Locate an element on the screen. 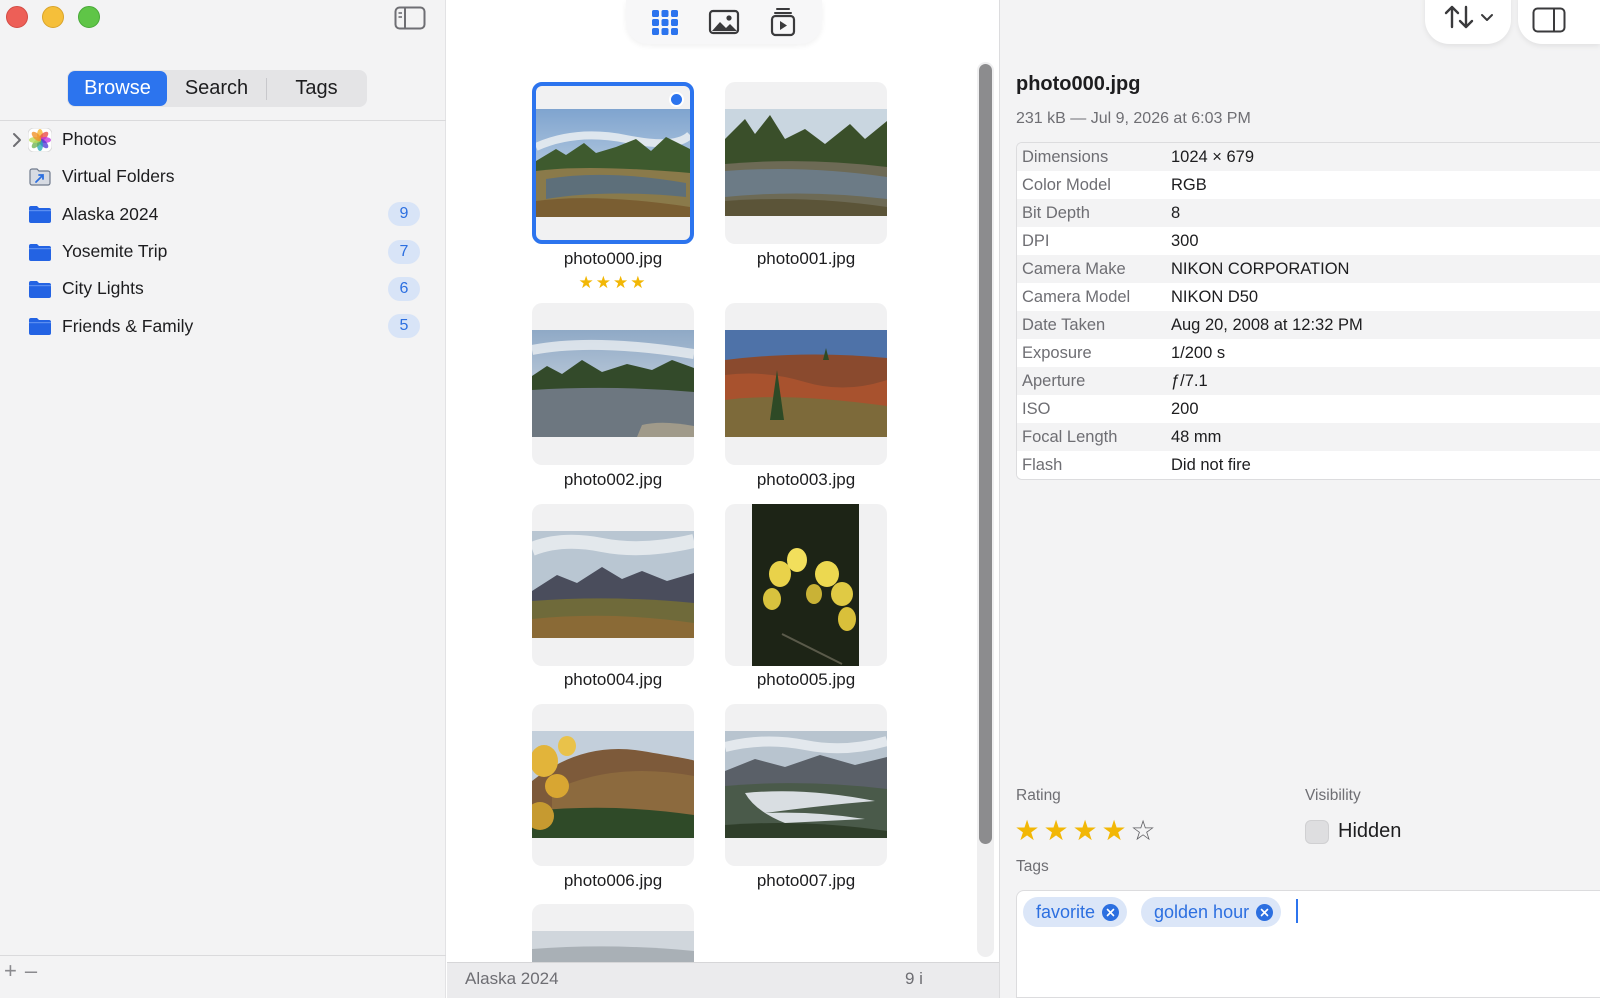 This screenshot has width=1600, height=998. sidebar-item-label: Alaska 2024 is located at coordinates (110, 213).